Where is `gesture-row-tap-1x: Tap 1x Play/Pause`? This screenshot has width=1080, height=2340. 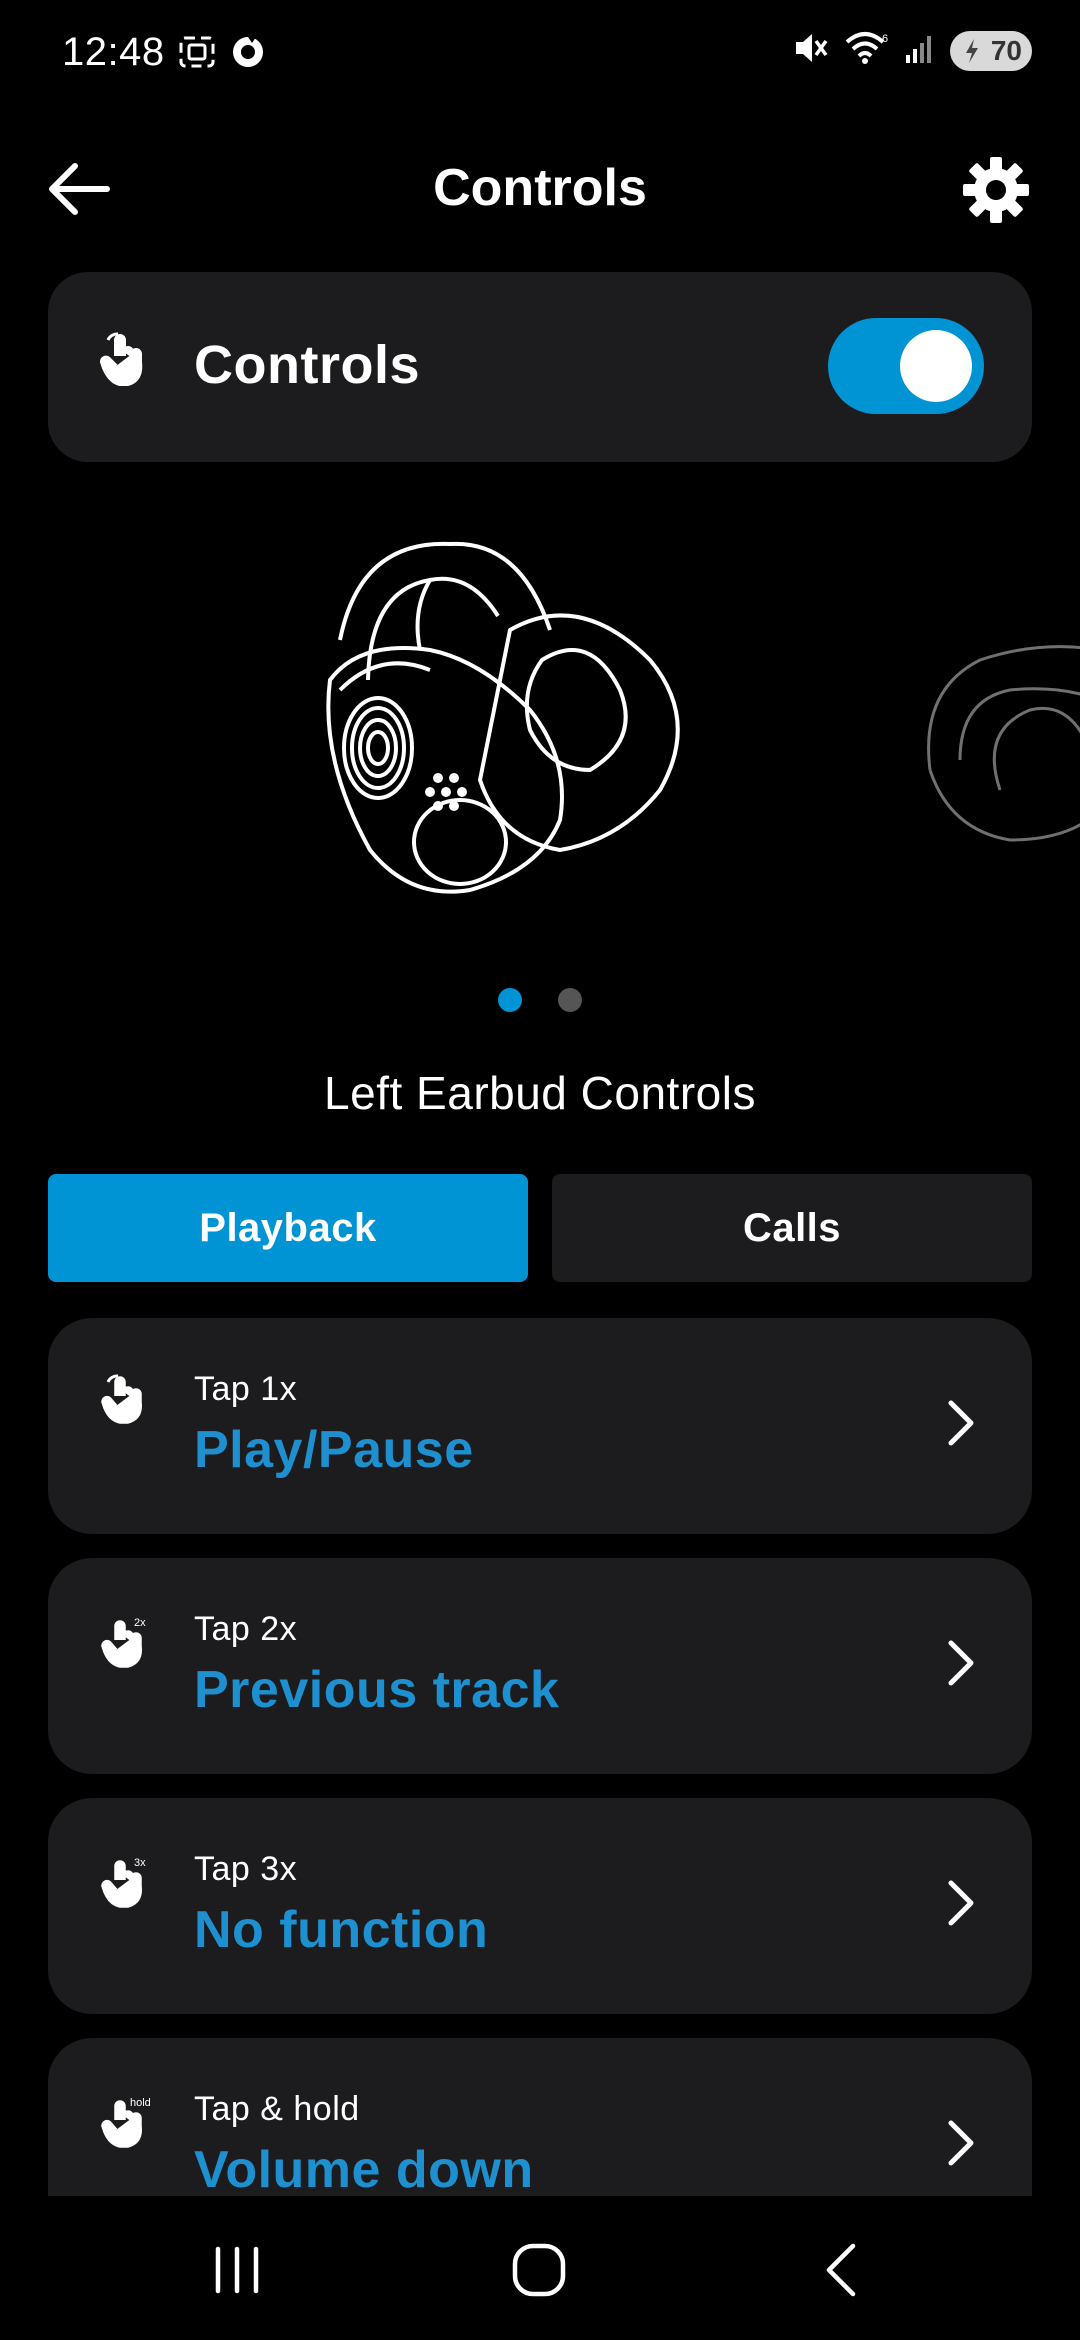 gesture-row-tap-1x: Tap 1x Play/Pause is located at coordinates (540, 1426).